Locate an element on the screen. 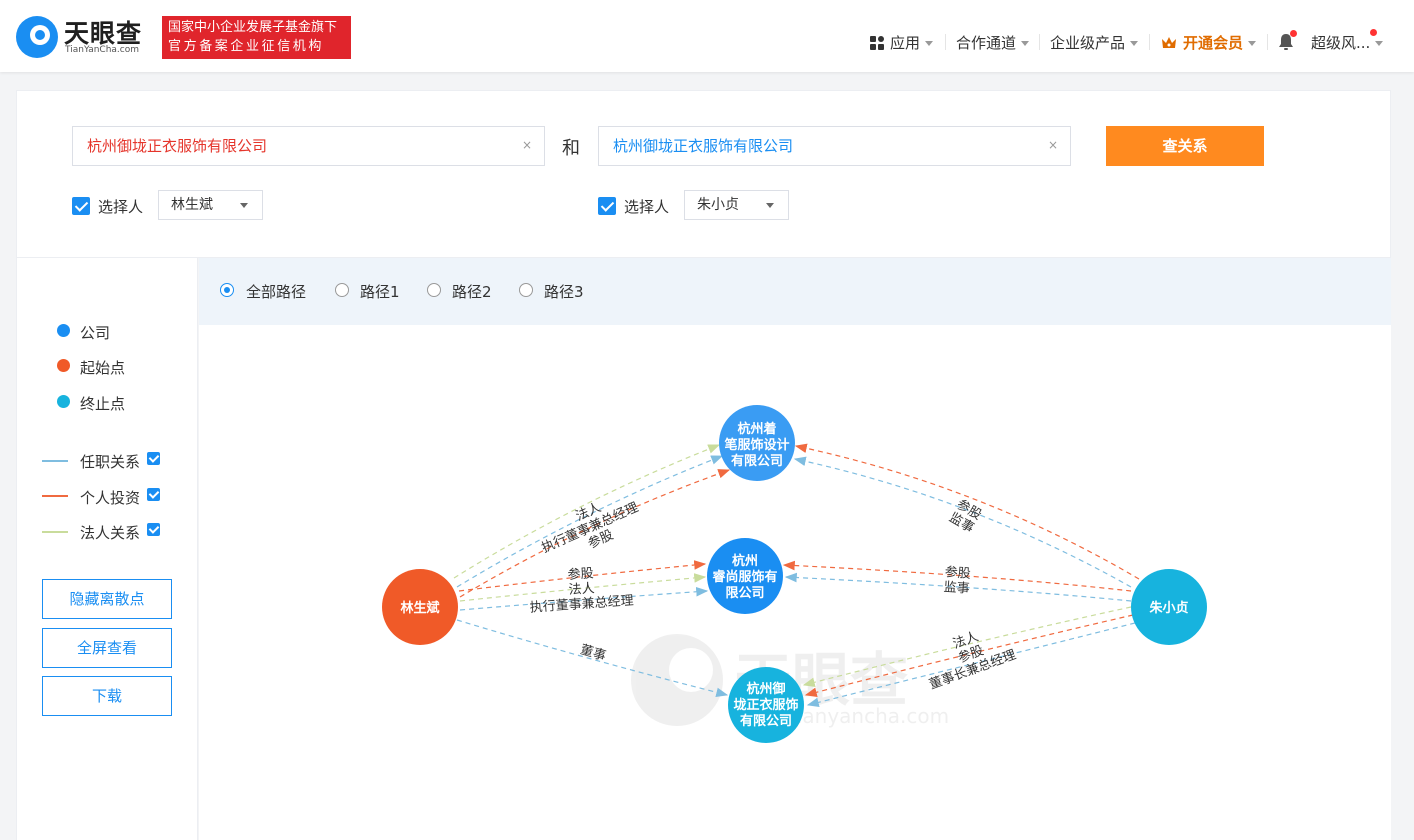  badge-line-1: 国家中小企业发展子基金旗下 is located at coordinates (253, 27).